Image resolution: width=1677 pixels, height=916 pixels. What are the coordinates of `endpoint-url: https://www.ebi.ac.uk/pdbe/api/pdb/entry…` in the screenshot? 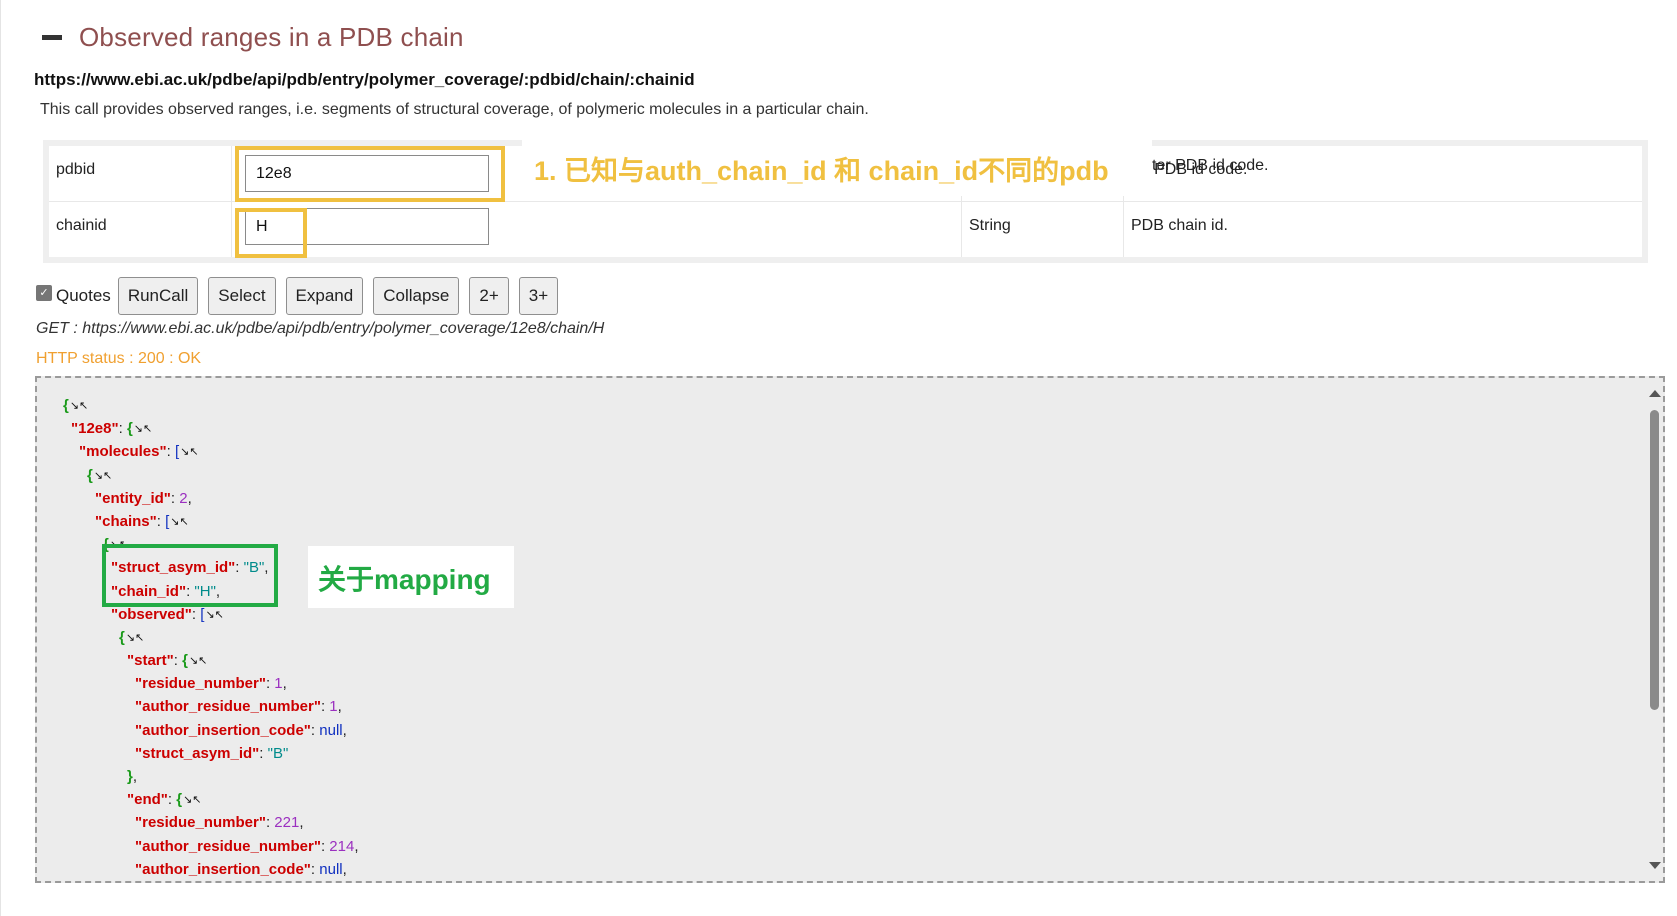 It's located at (364, 79).